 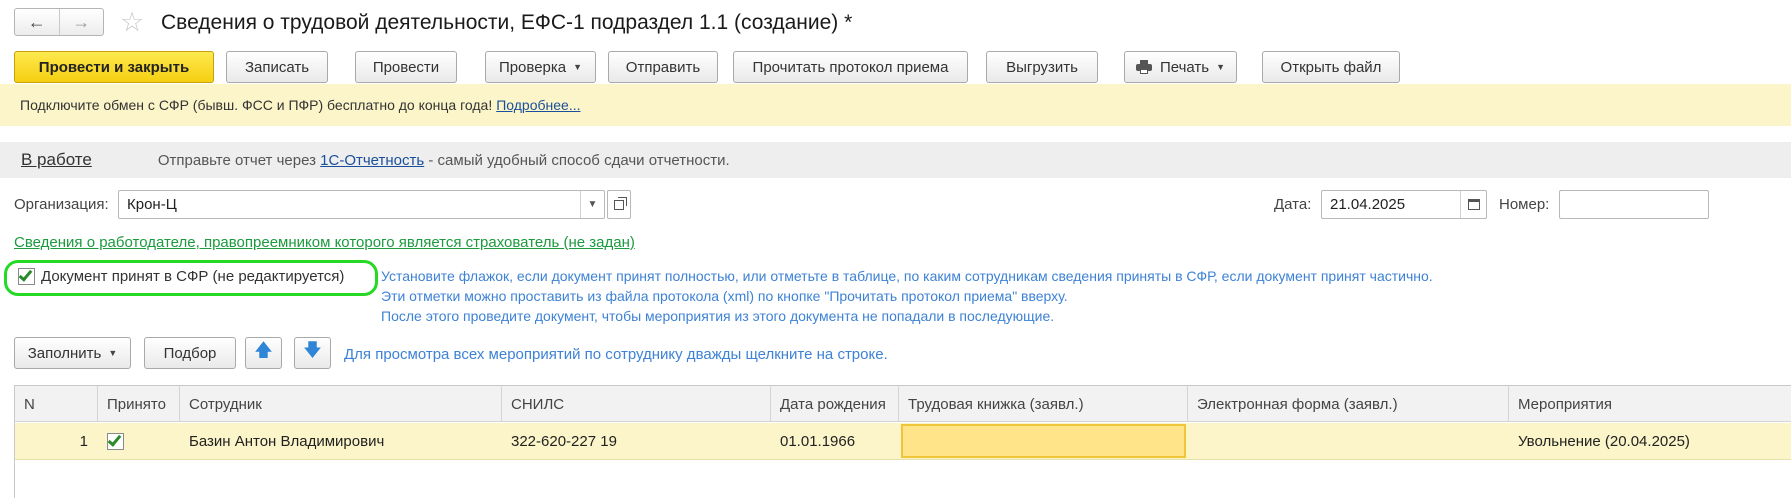 I want to click on select-label: Подбор, so click(x=190, y=353).